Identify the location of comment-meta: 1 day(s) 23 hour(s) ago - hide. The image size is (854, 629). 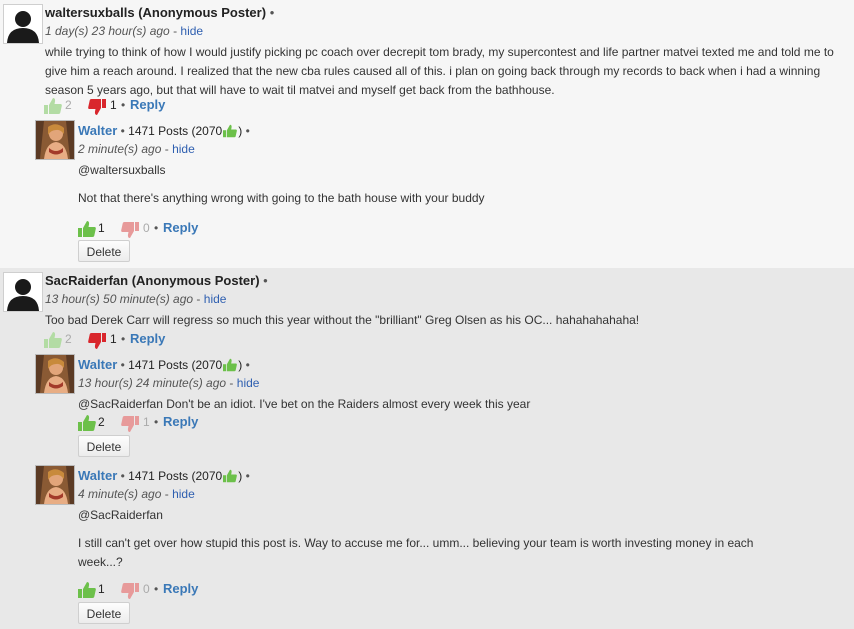
(124, 31).